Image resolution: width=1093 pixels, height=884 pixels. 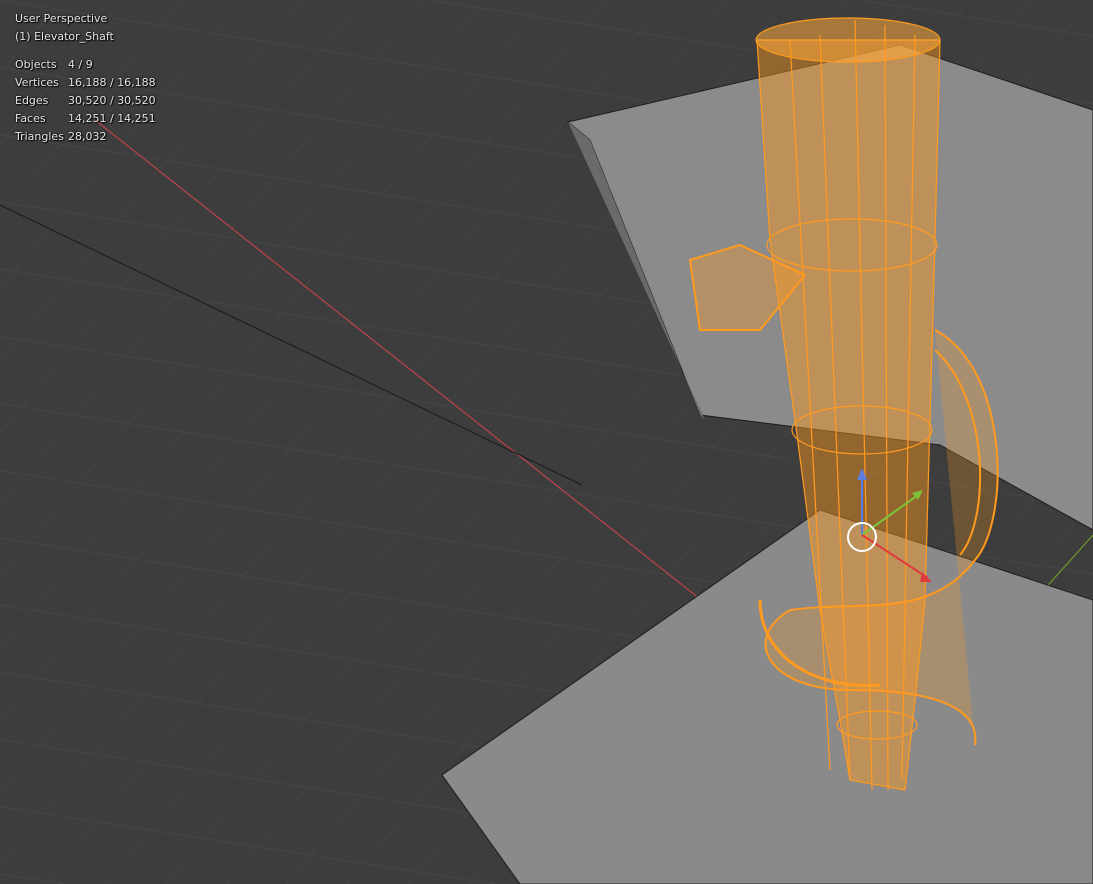 I want to click on stat-label: Edges, so click(x=32, y=100).